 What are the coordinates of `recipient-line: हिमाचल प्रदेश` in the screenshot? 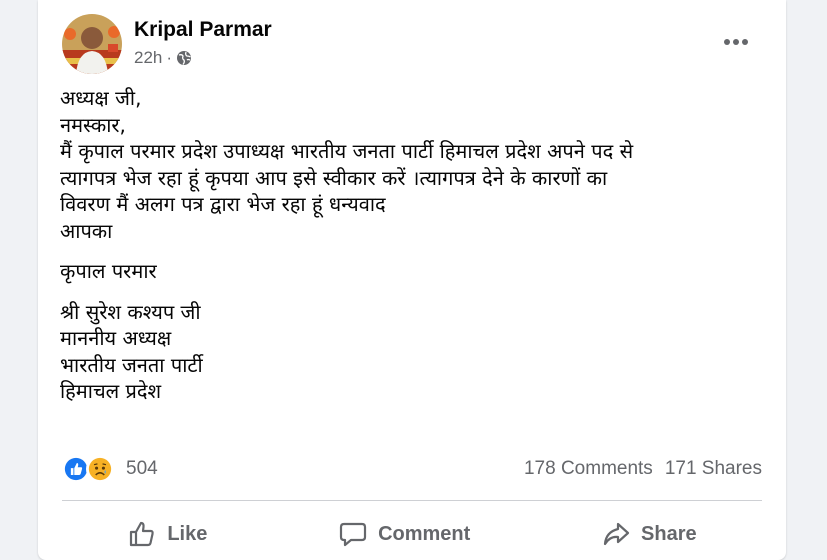 It's located at (111, 391).